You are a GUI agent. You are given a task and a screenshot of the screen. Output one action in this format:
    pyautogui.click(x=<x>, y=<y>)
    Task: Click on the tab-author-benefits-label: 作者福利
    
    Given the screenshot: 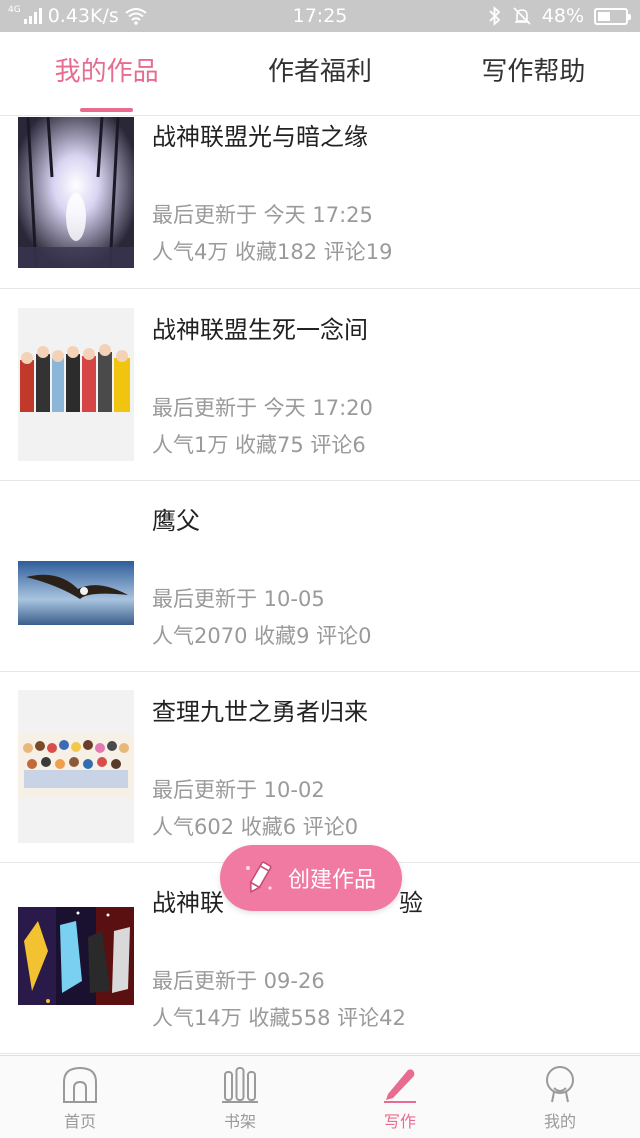 What is the action you would take?
    pyautogui.click(x=319, y=72)
    